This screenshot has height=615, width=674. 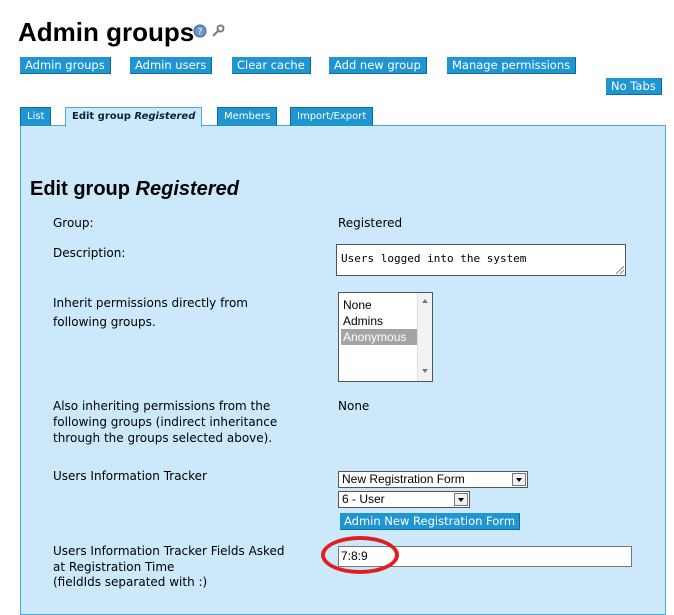 What do you see at coordinates (370, 223) in the screenshot?
I see `group-value: Registered` at bounding box center [370, 223].